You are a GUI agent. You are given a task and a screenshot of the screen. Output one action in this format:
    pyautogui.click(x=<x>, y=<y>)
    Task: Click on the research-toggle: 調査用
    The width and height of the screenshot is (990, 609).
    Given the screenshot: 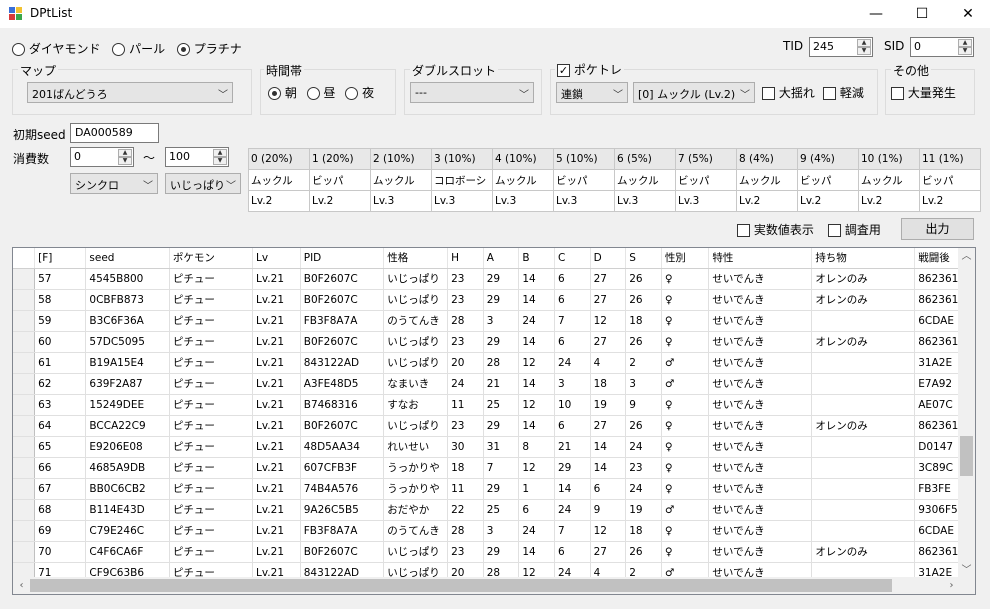 What is the action you would take?
    pyautogui.click(x=854, y=229)
    